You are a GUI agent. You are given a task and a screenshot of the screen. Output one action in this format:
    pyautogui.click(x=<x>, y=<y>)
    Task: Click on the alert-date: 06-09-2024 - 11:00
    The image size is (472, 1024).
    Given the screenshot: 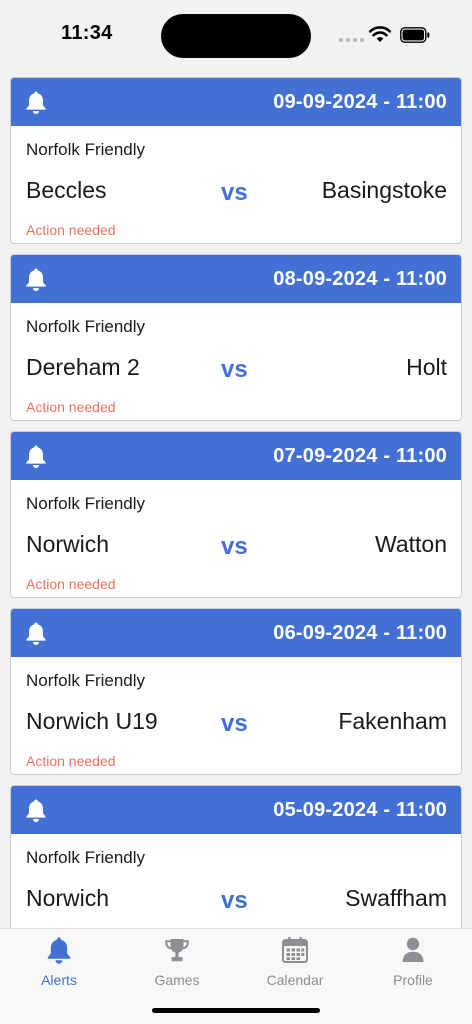 What is the action you would take?
    pyautogui.click(x=360, y=633)
    